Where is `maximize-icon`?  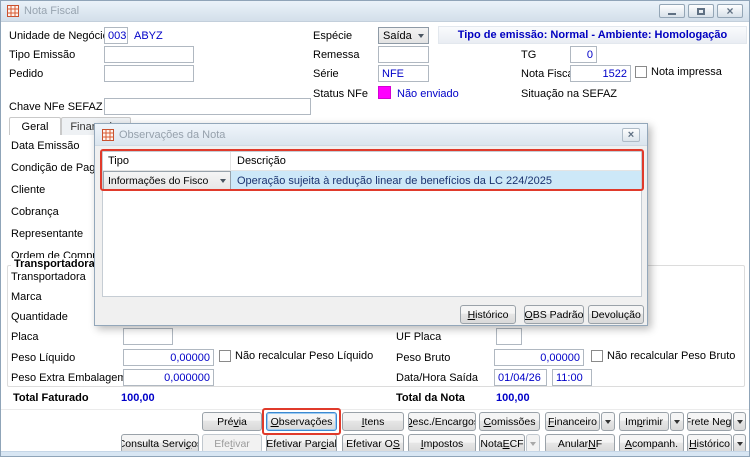 maximize-icon is located at coordinates (701, 11).